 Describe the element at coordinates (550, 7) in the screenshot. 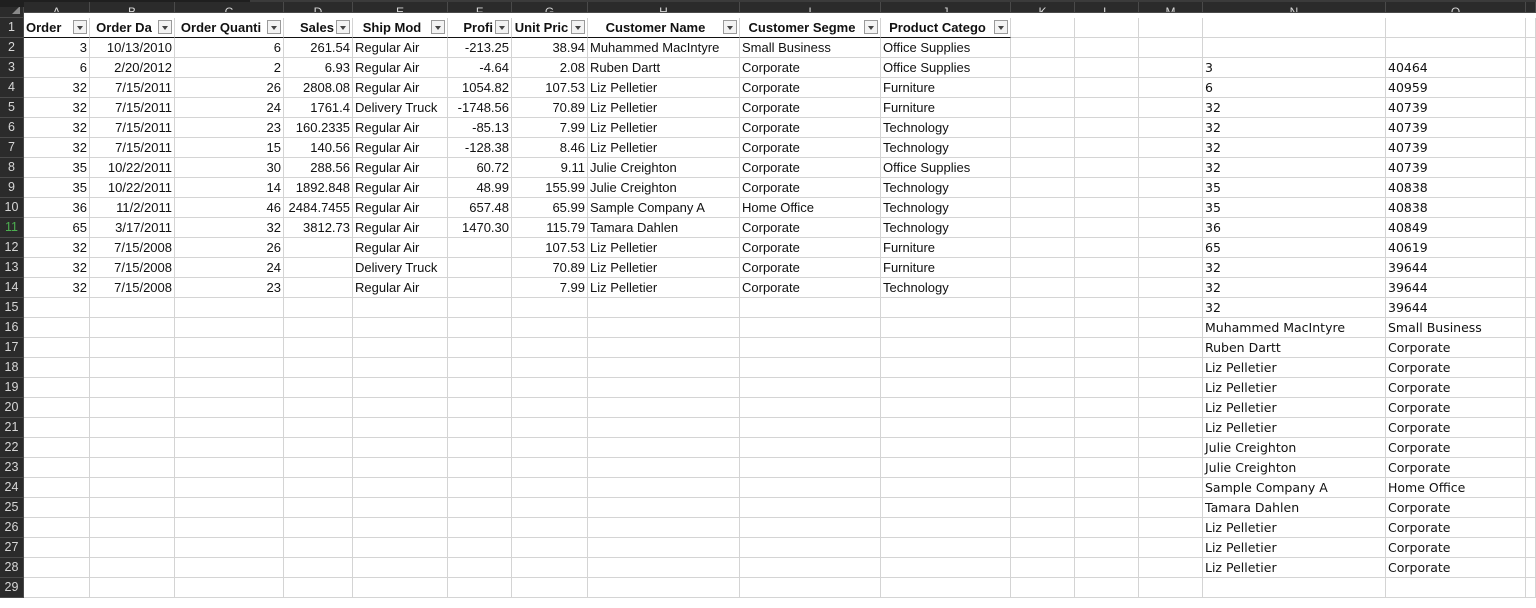

I see `column-header-g: G` at that location.